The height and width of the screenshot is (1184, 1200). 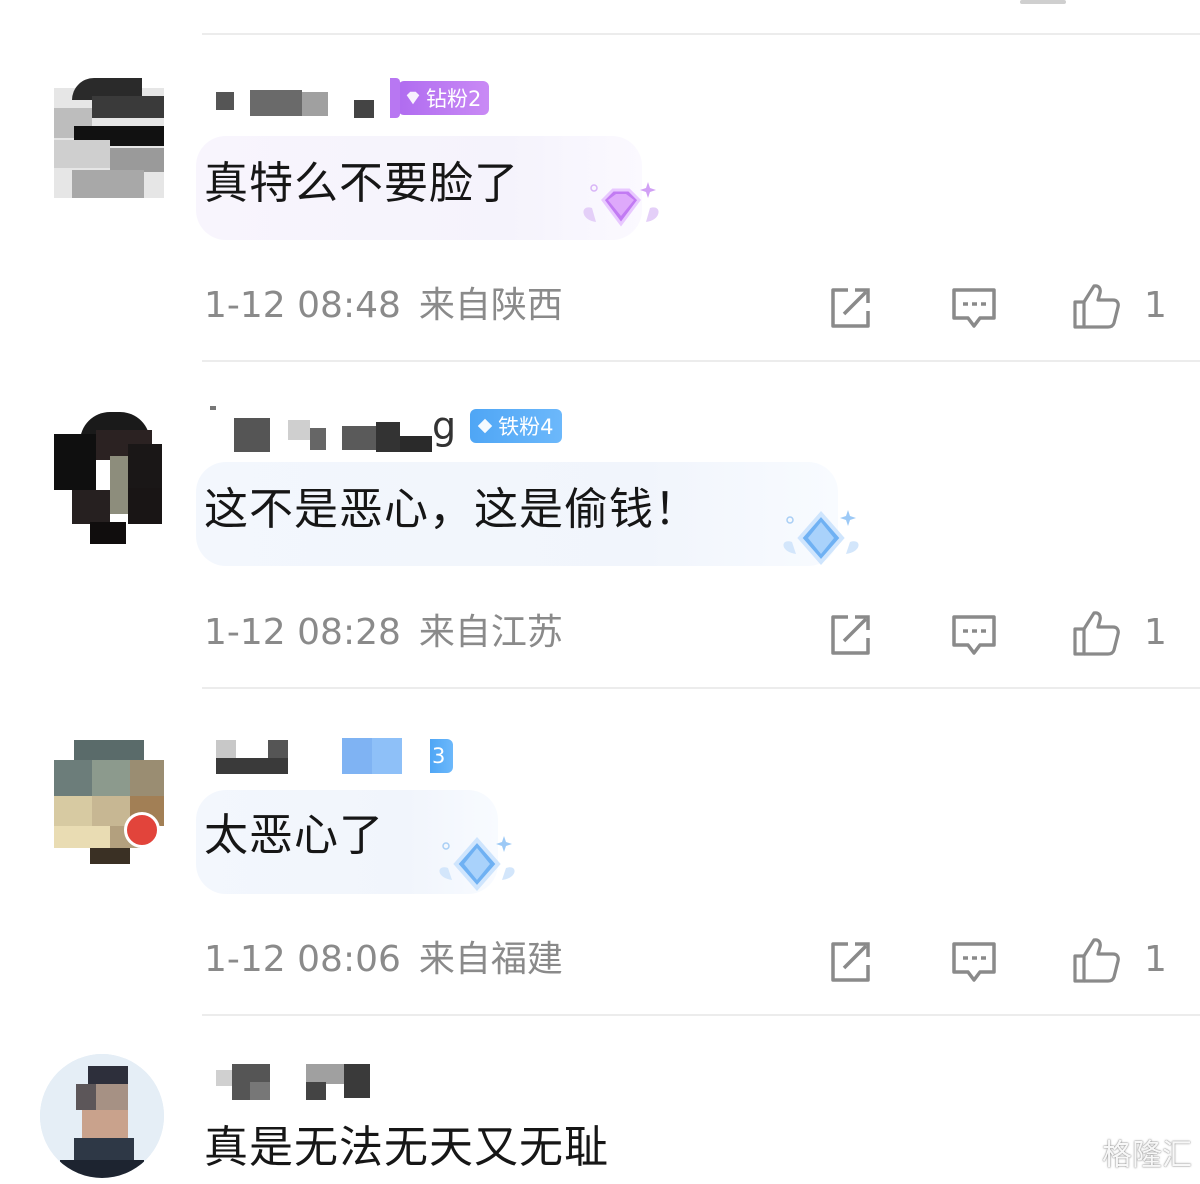 What do you see at coordinates (1147, 1155) in the screenshot?
I see `watermark-text: 格隆汇` at bounding box center [1147, 1155].